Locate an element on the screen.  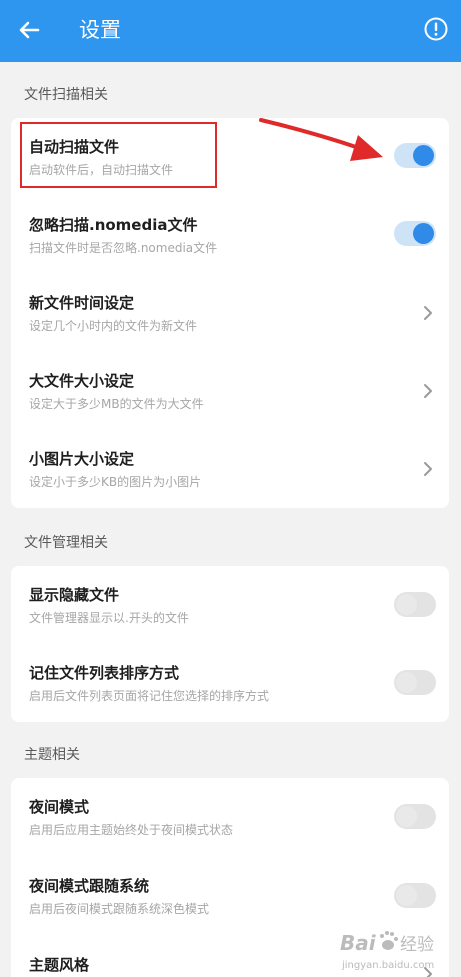
watermark-url: jingyan.baidu.com is located at coordinates (387, 965).